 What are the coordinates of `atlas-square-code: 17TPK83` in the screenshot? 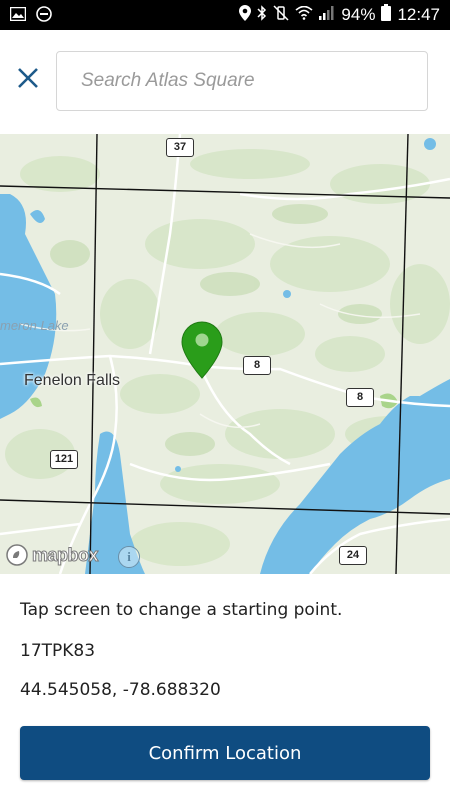 It's located at (58, 651).